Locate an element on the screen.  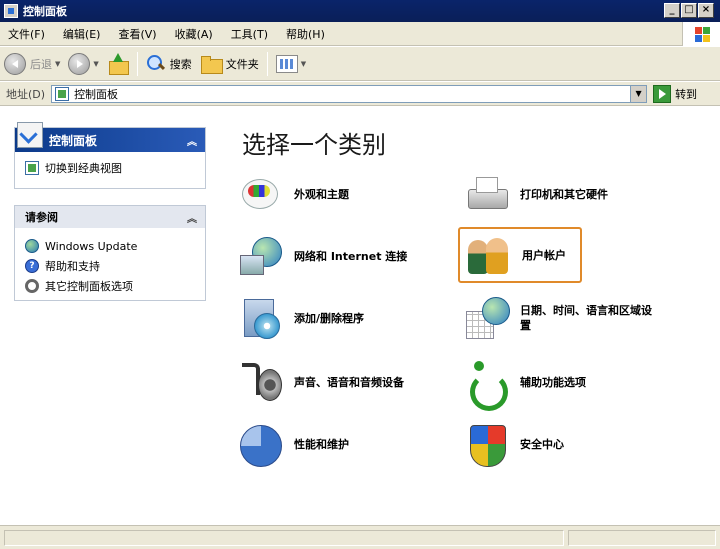
category-date-time: 日期、时间、语言和区域设 置 is located at coordinates (558, 318).